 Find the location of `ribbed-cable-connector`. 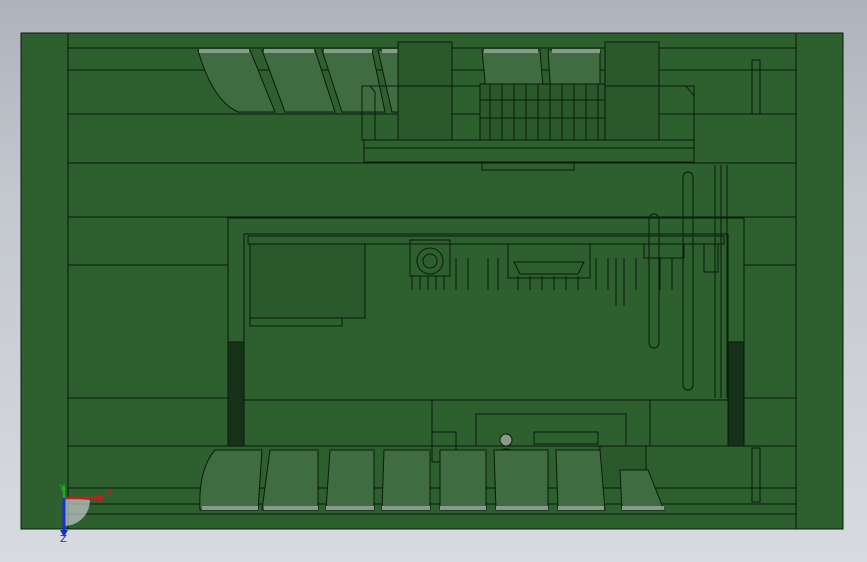

ribbed-cable-connector is located at coordinates (542, 112).